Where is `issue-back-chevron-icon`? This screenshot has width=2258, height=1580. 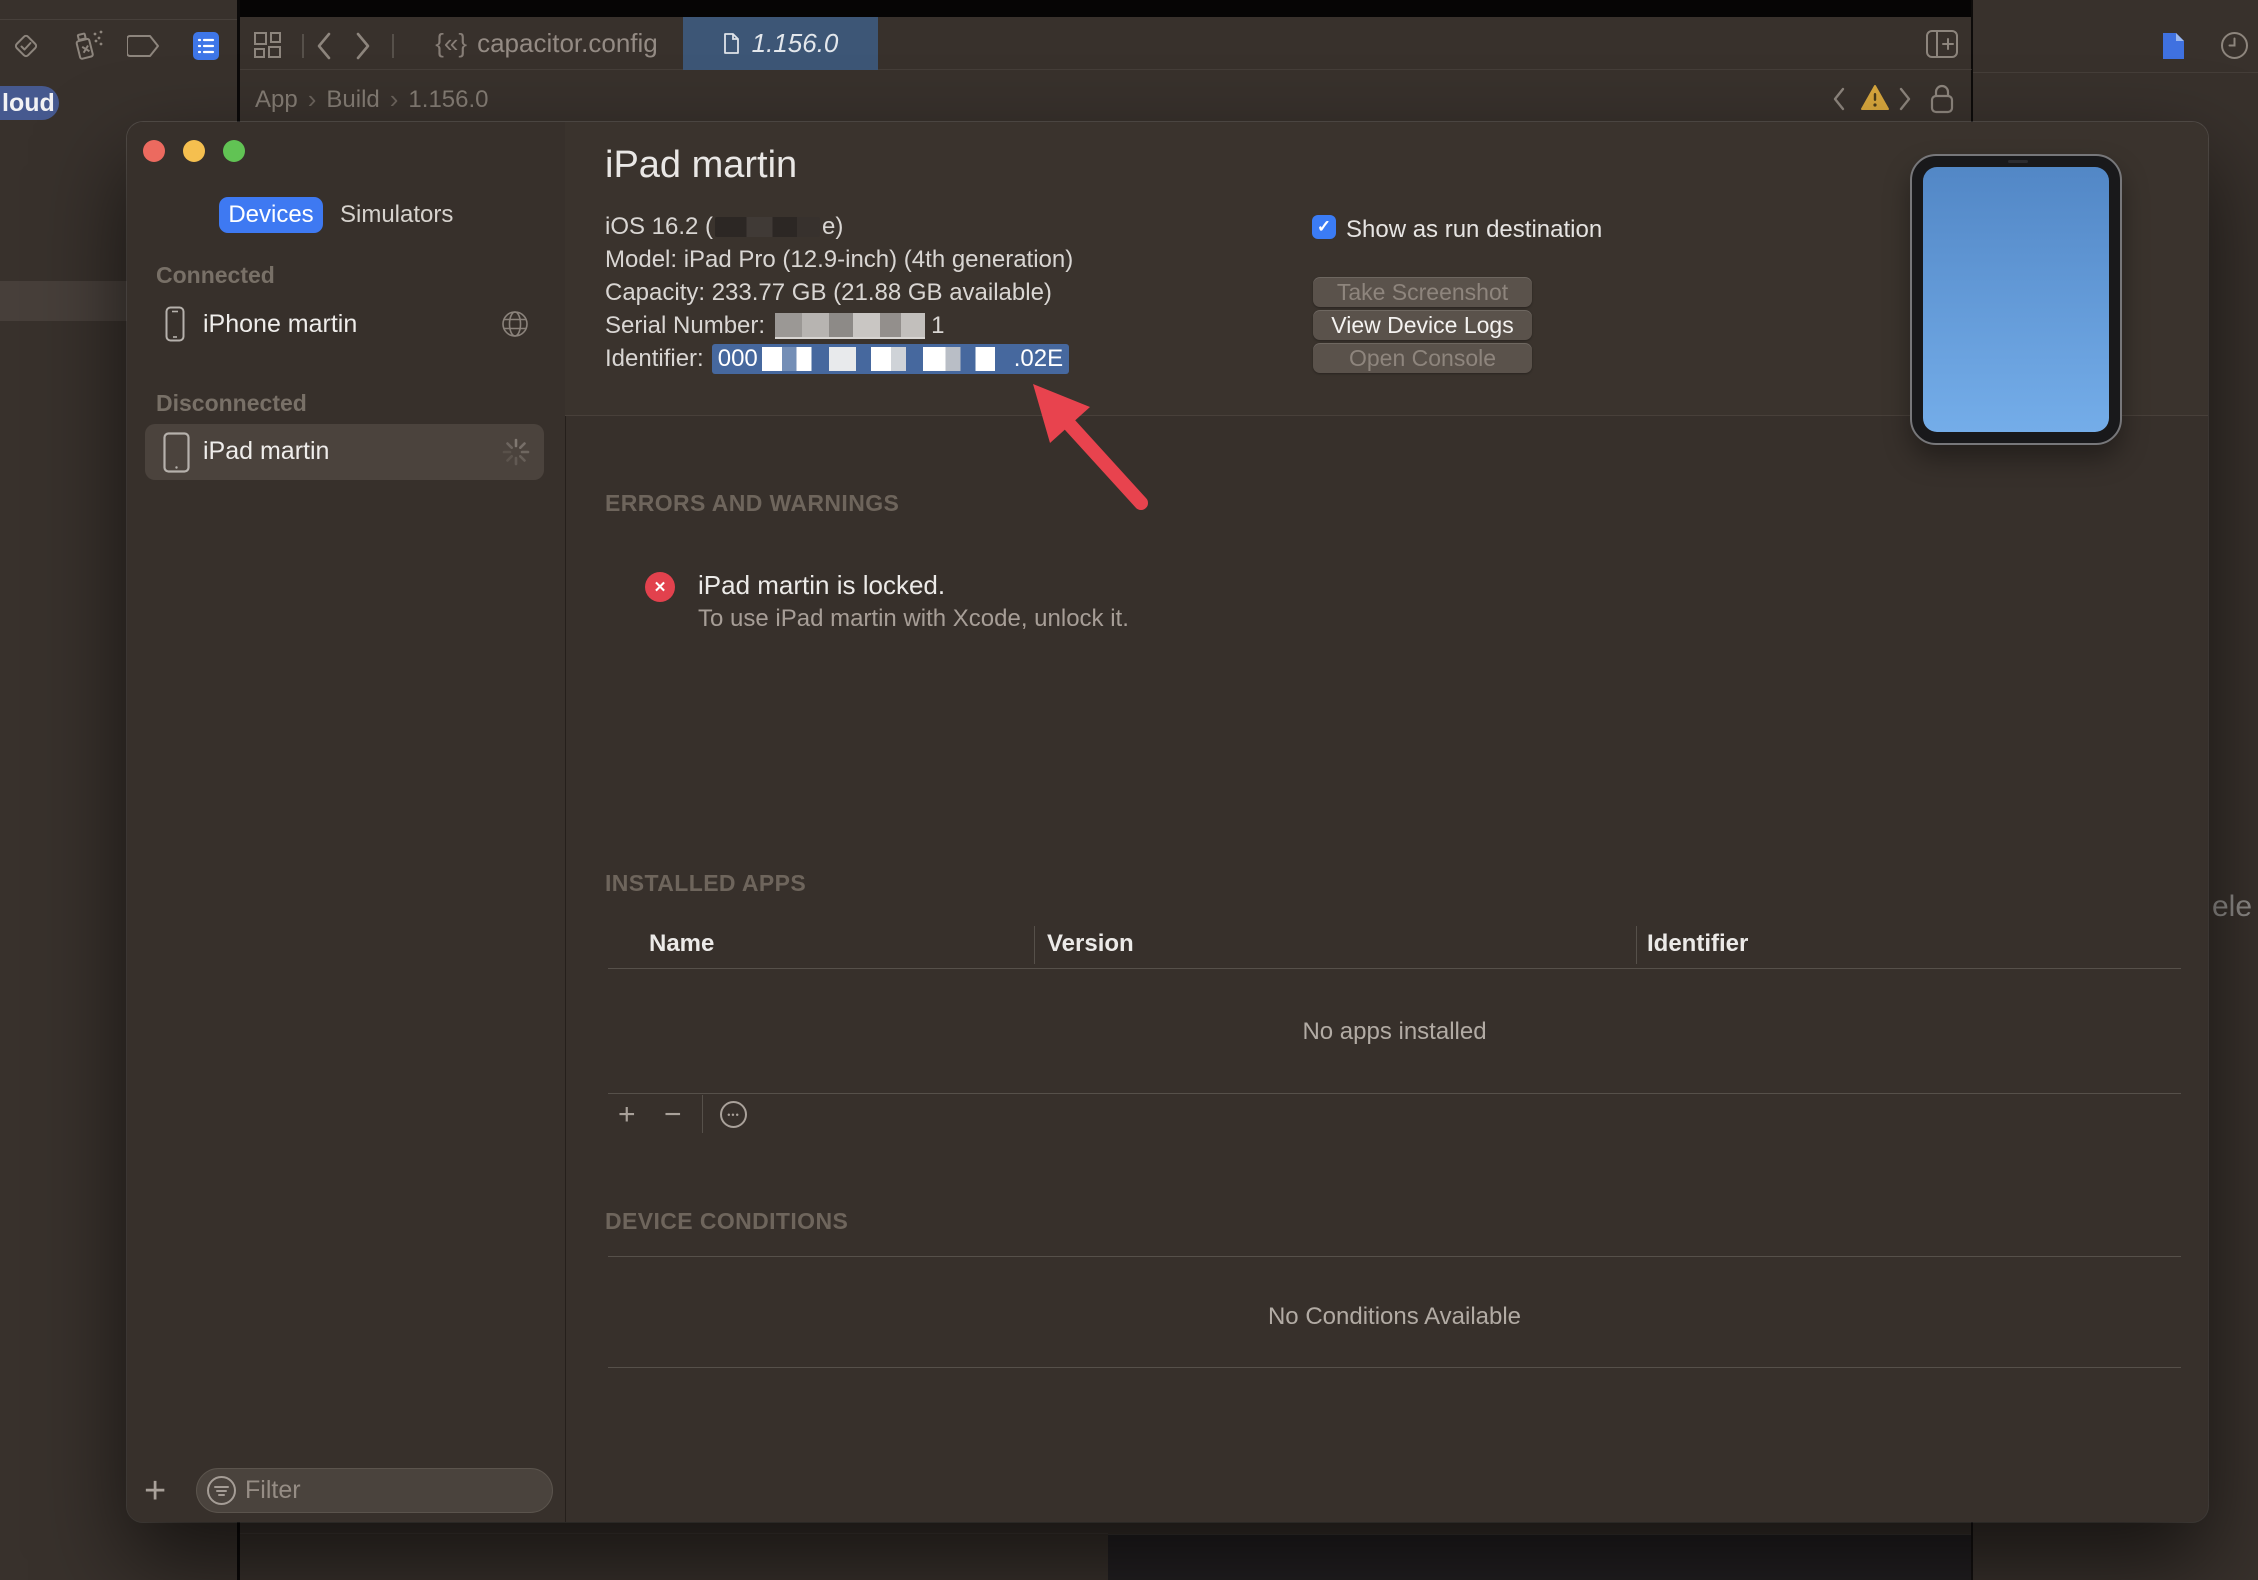 issue-back-chevron-icon is located at coordinates (1839, 99).